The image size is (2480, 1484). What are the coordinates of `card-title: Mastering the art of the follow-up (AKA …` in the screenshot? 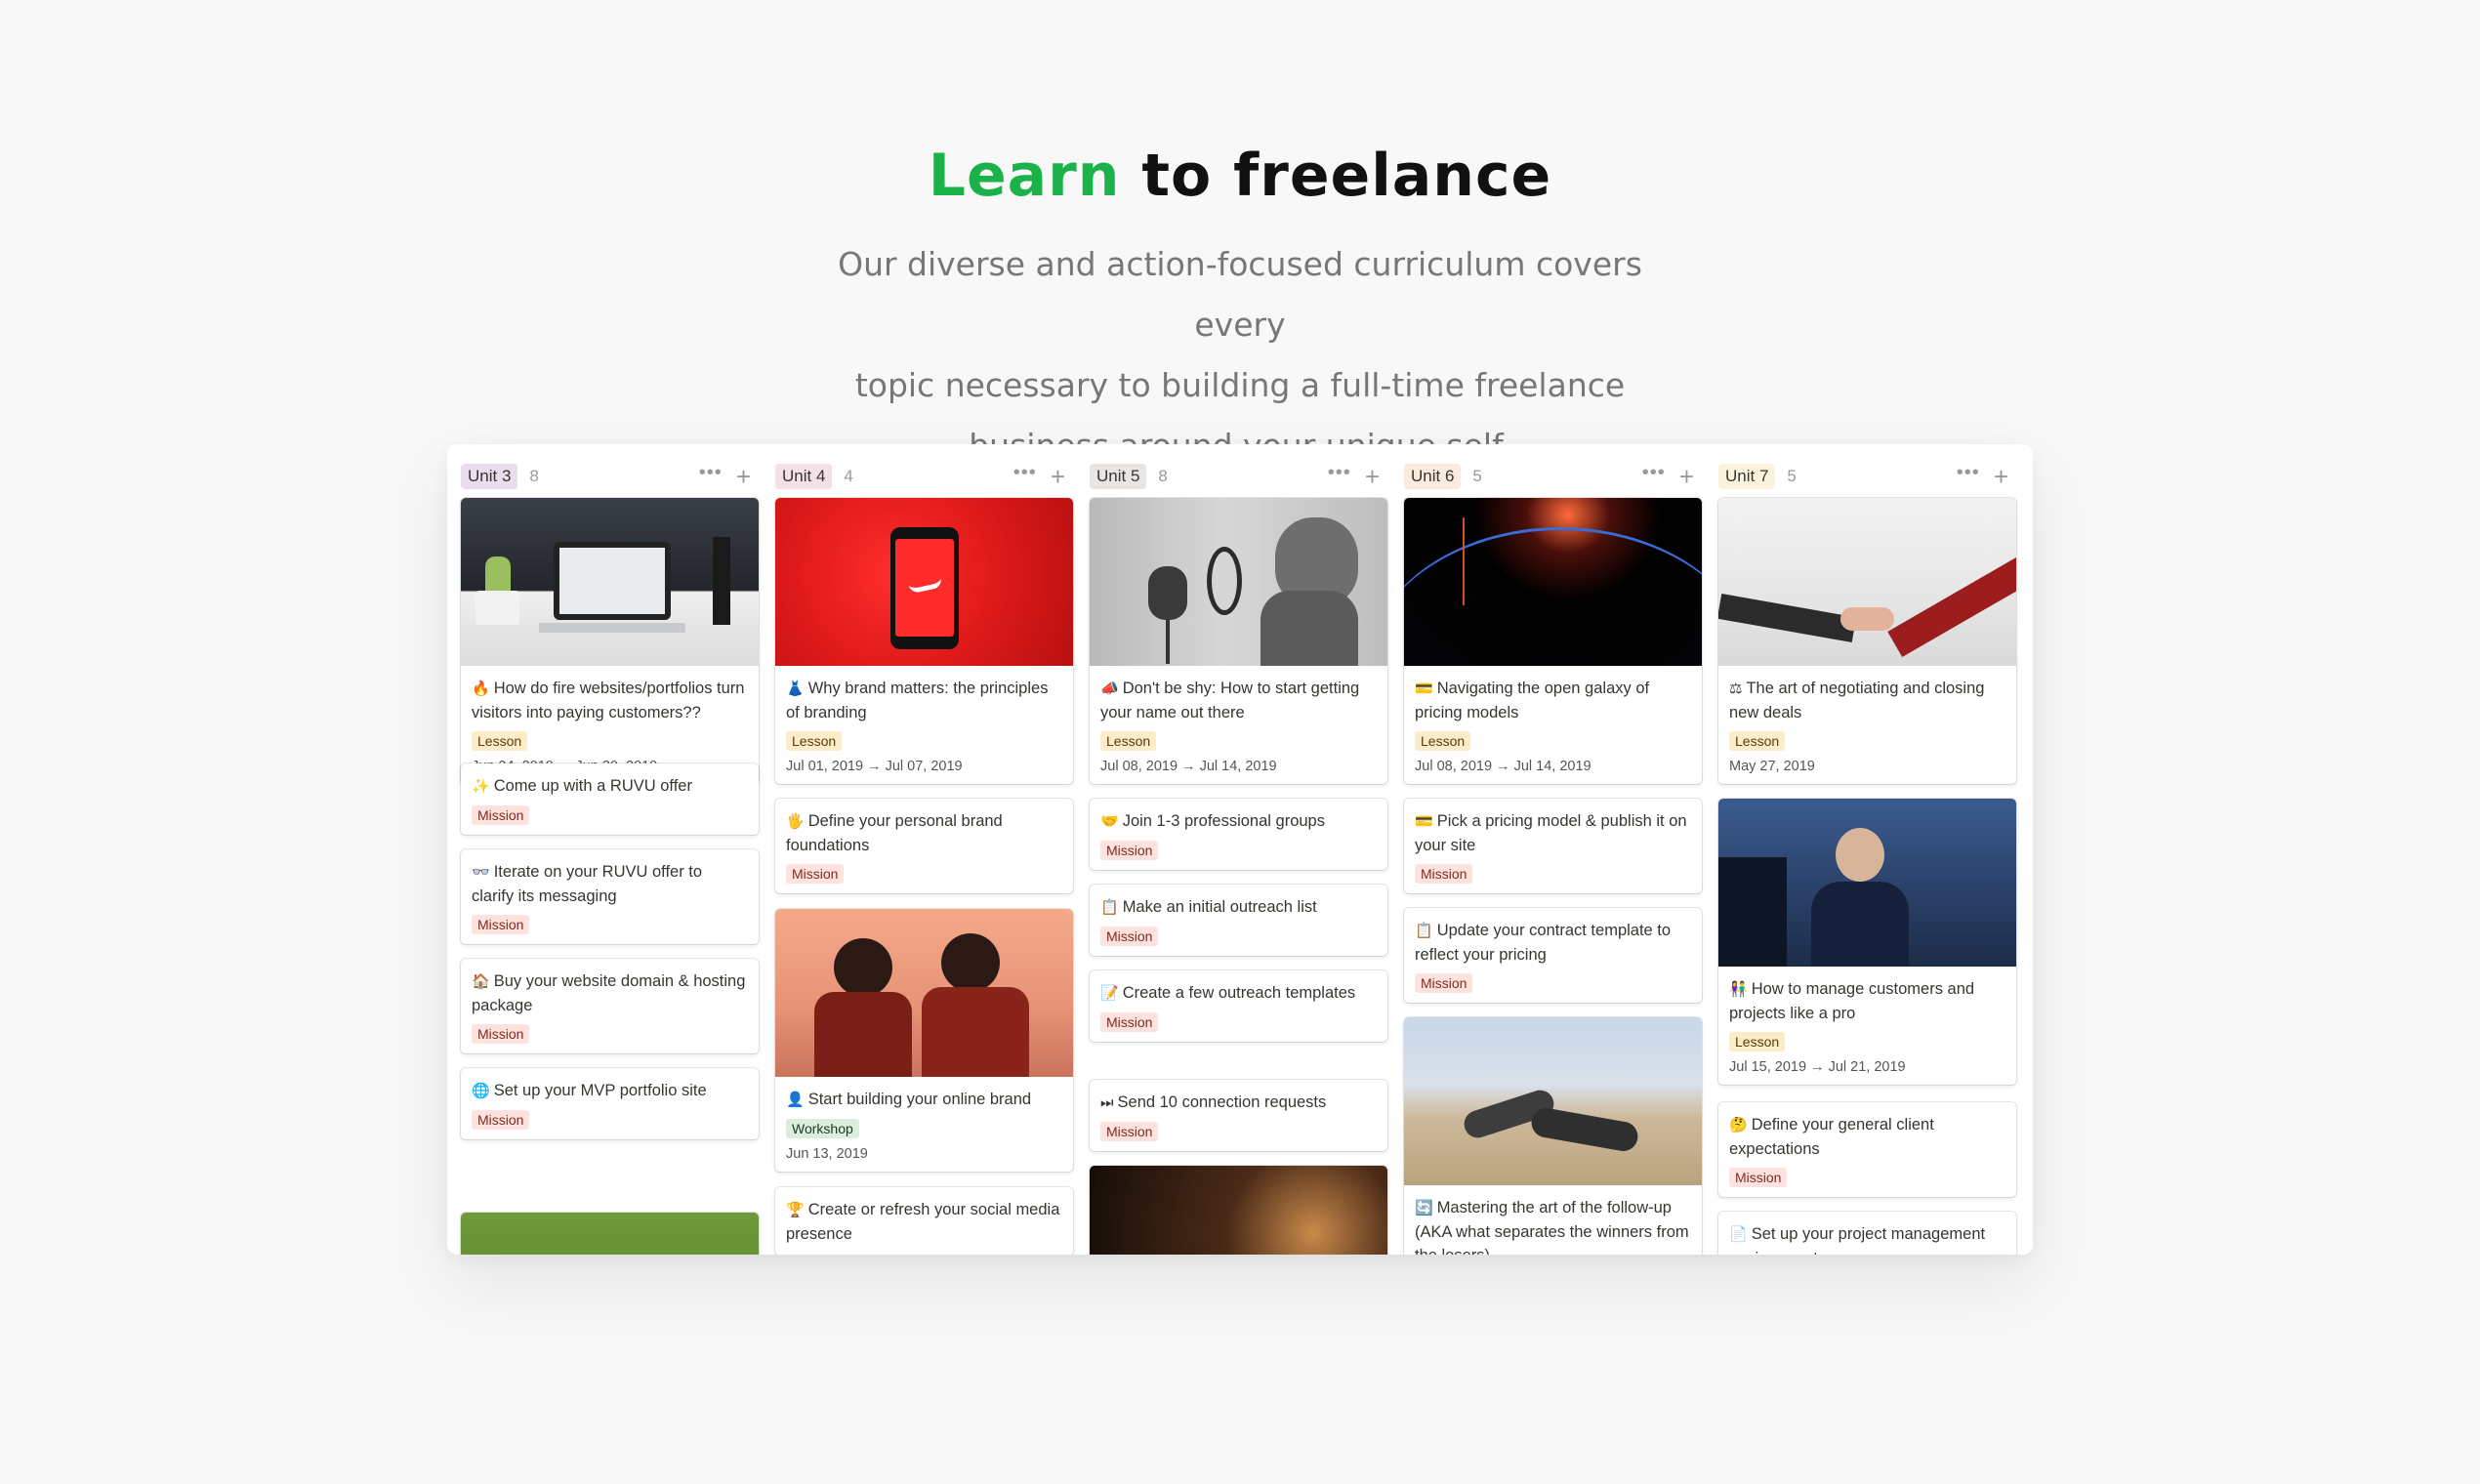 It's located at (1552, 1227).